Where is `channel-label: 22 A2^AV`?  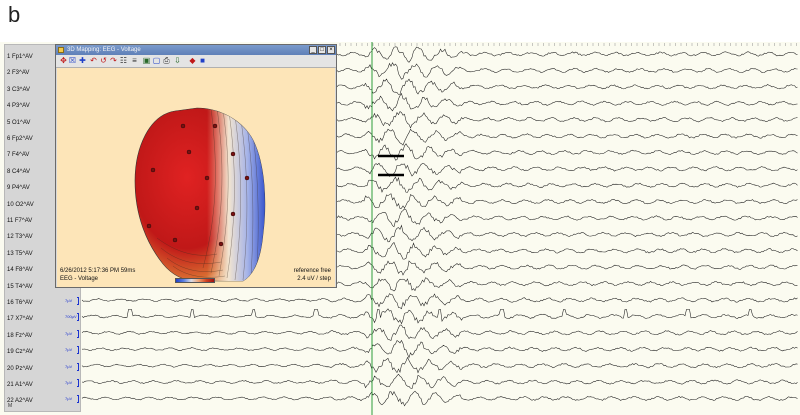
channel-label: 22 A2^AV is located at coordinates (20, 401).